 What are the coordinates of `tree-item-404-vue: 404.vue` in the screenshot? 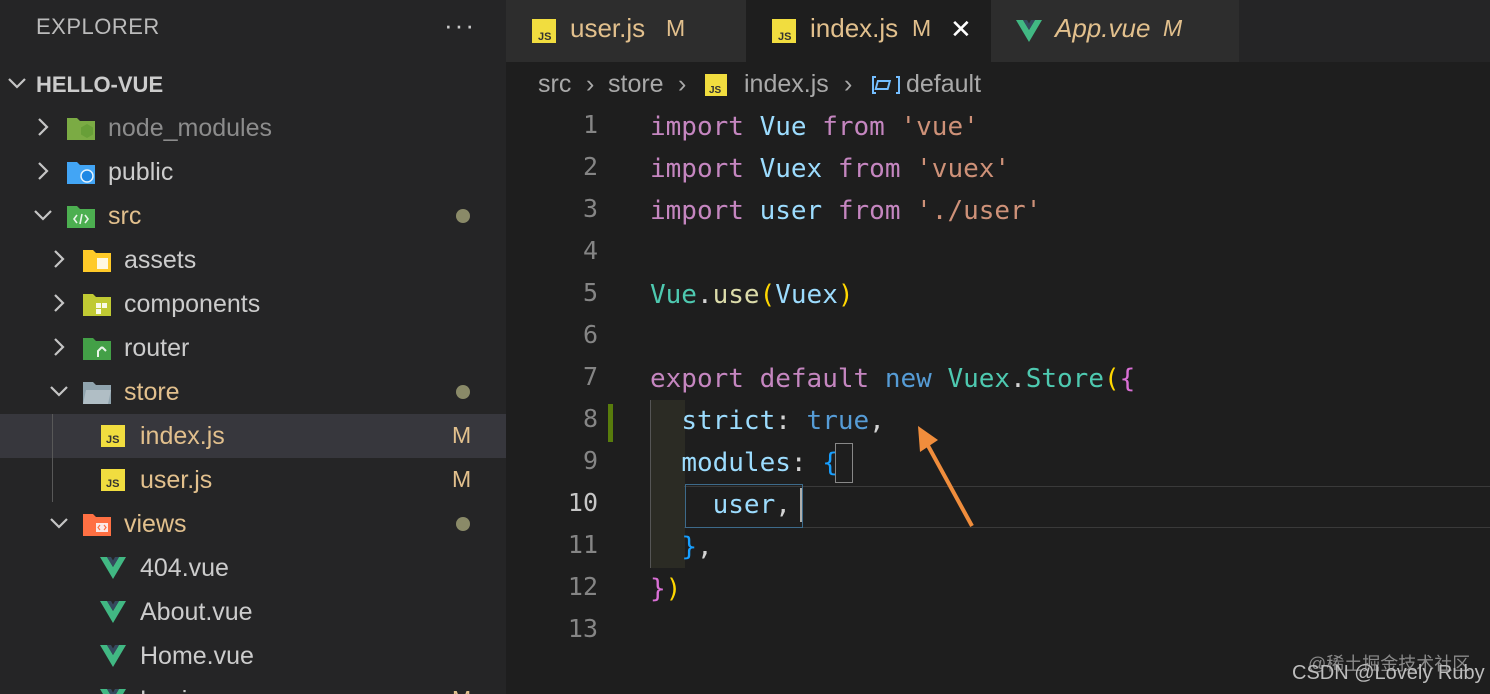 It's located at (253, 568).